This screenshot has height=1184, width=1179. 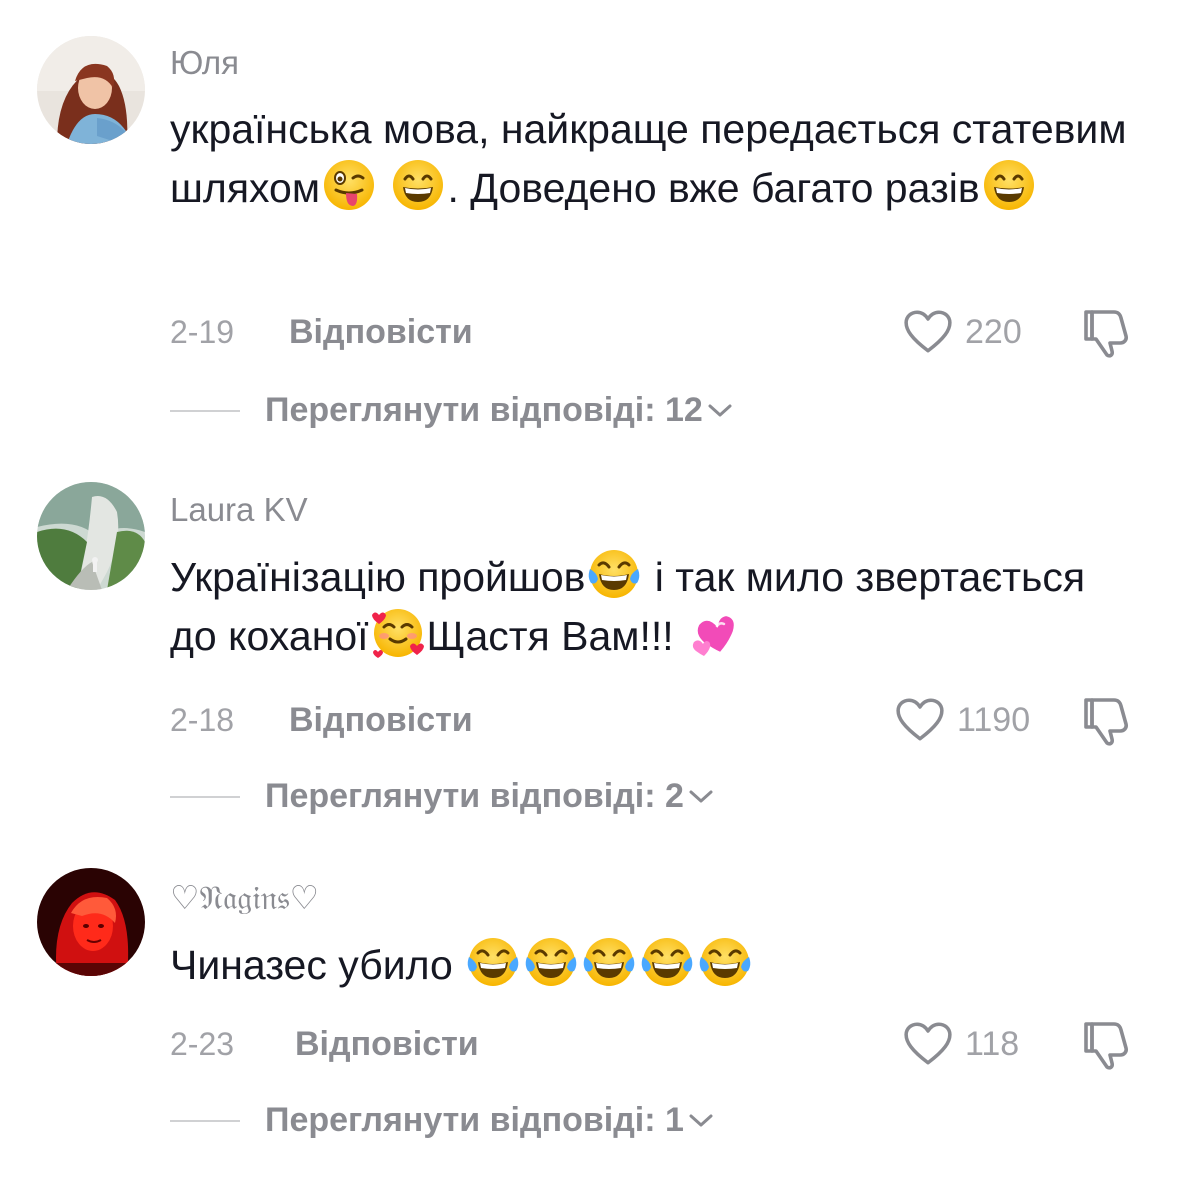 What do you see at coordinates (556, 636) in the screenshot?
I see `comment-text-part: Щастя Вам!!!` at bounding box center [556, 636].